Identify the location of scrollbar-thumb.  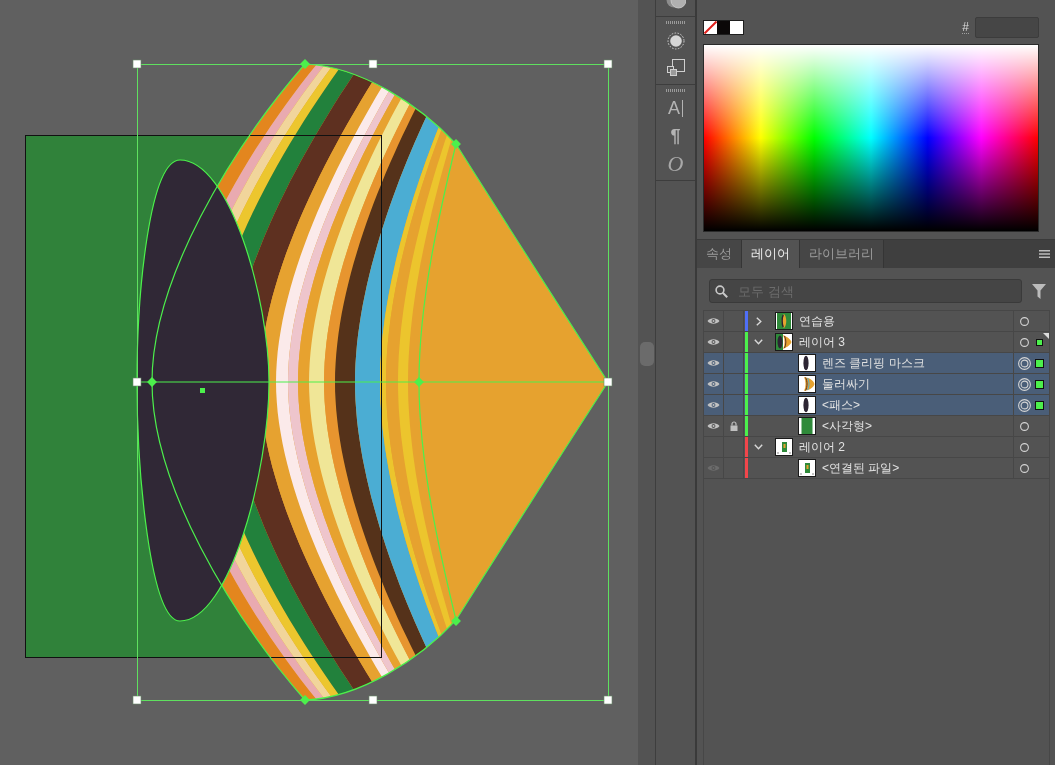
(646, 354).